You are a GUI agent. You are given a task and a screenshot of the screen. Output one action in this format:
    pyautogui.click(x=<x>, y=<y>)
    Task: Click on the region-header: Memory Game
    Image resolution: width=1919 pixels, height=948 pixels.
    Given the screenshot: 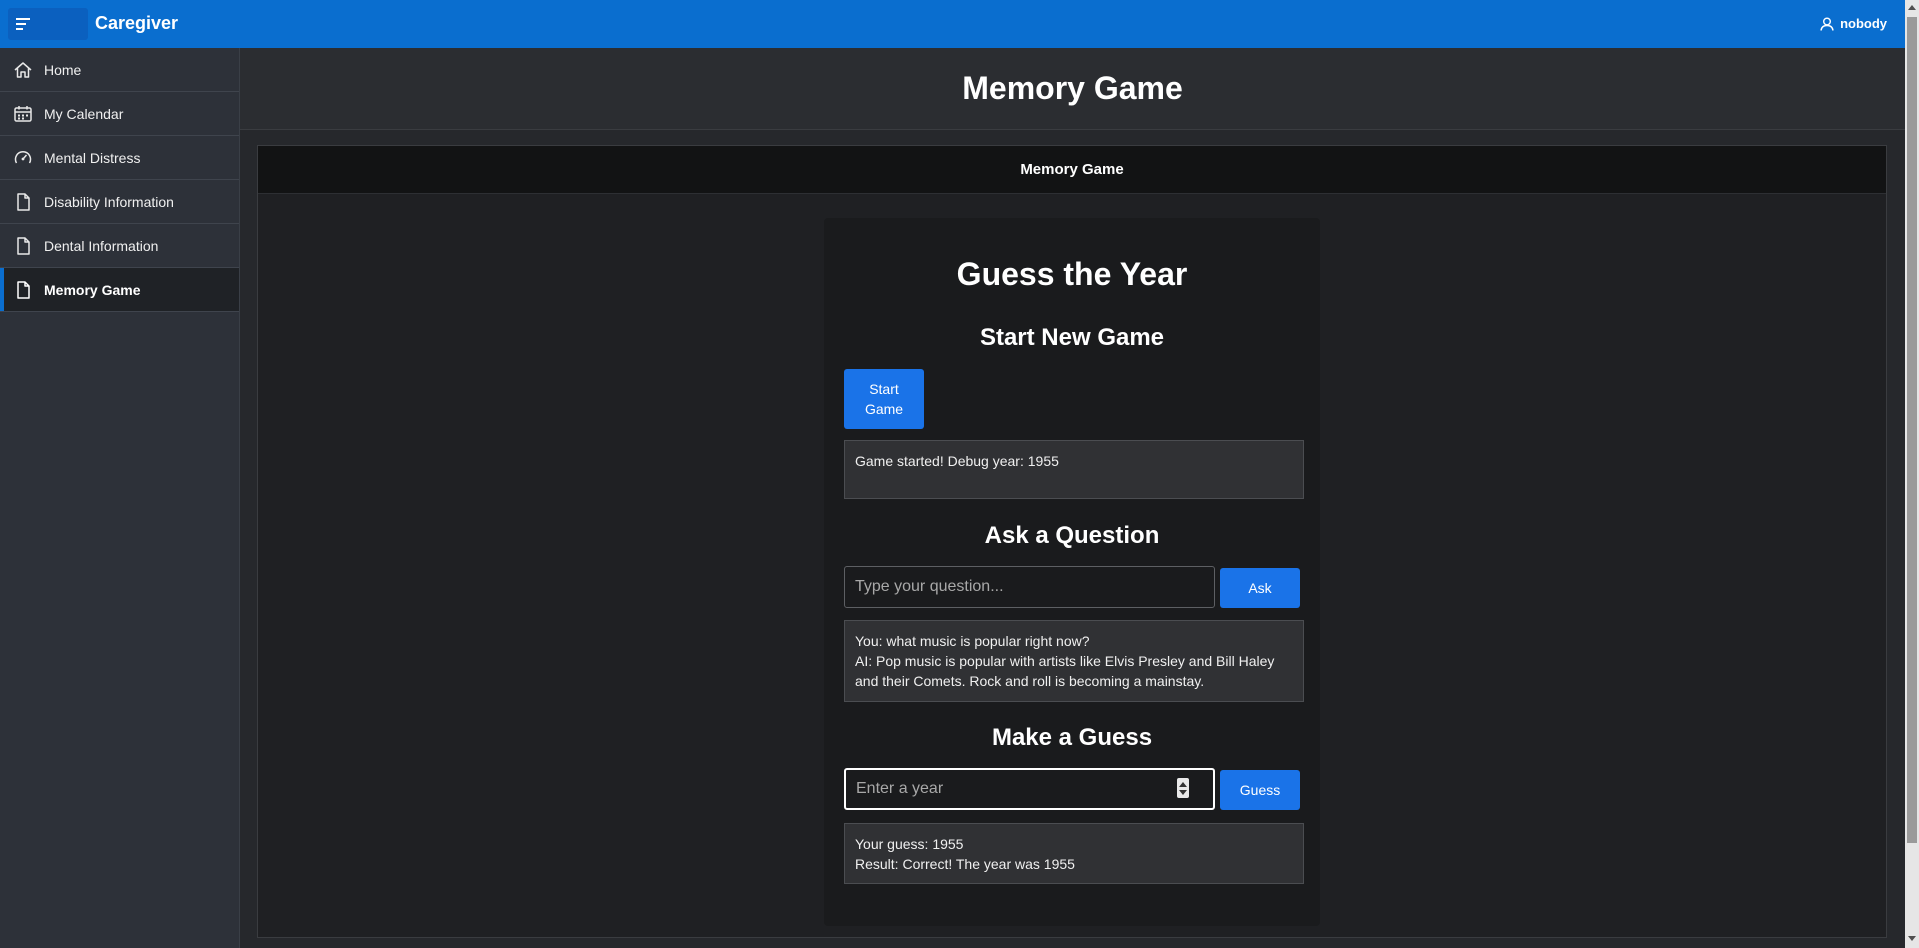 What is the action you would take?
    pyautogui.click(x=1072, y=170)
    